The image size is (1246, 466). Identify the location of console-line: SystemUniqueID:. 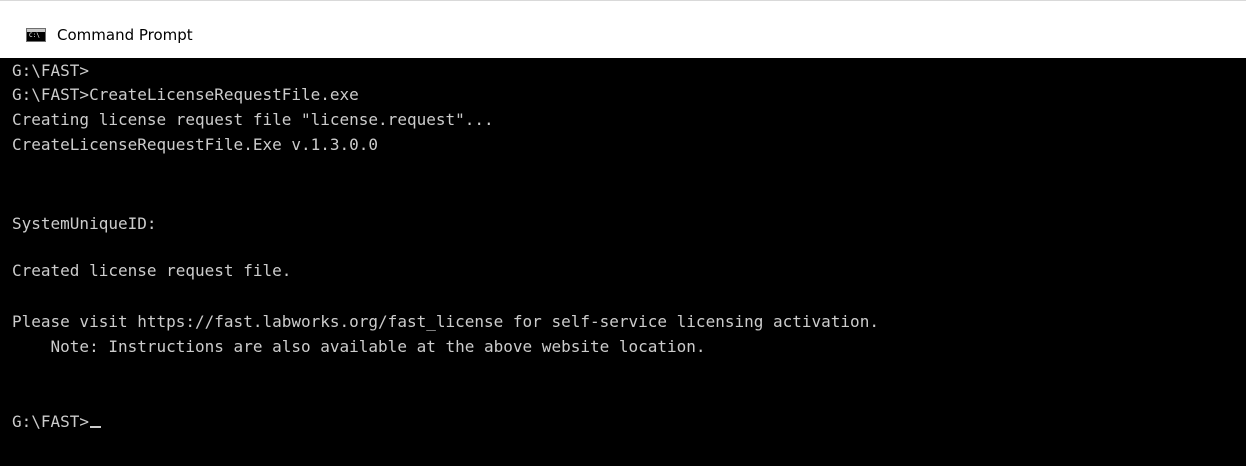
(84, 223).